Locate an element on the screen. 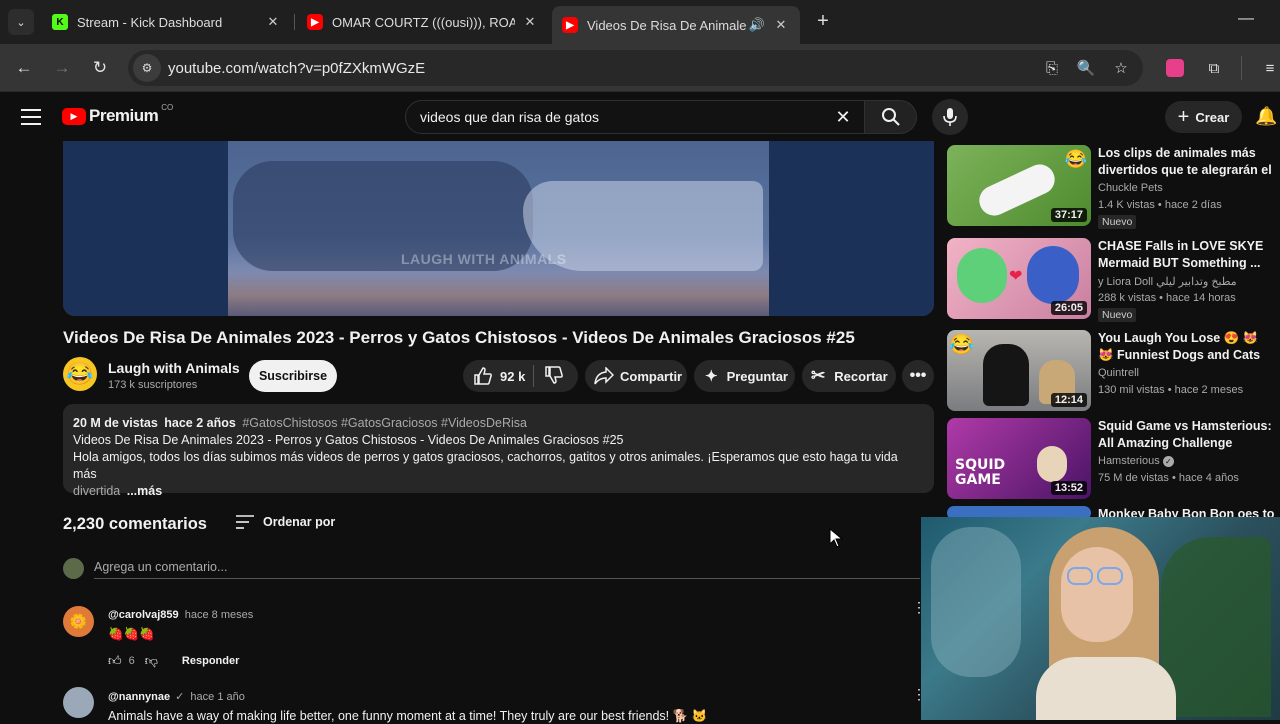 This screenshot has width=1280, height=724. like-button: 92 k is located at coordinates (498, 376).